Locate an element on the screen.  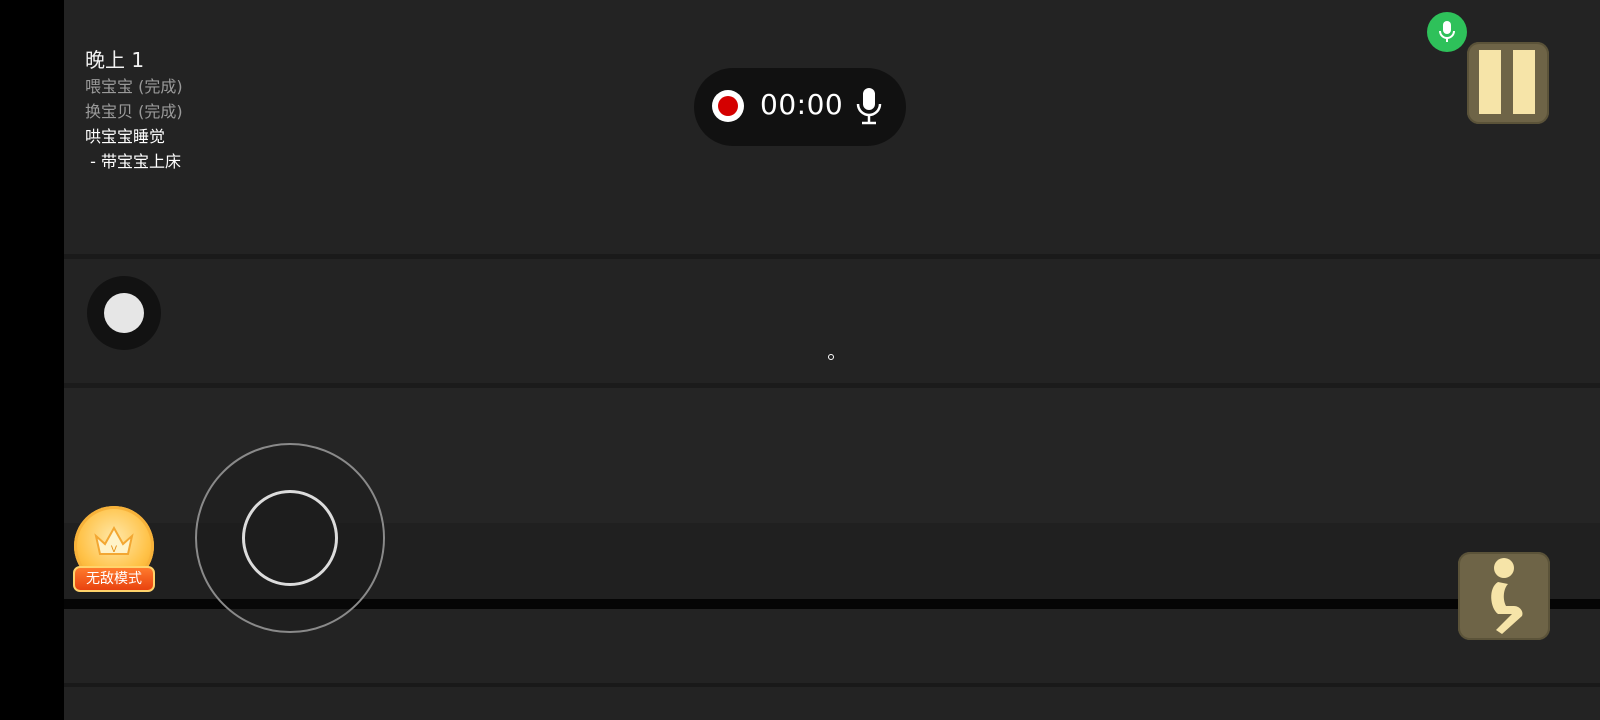
record-timer: 00:00 is located at coordinates (802, 104).